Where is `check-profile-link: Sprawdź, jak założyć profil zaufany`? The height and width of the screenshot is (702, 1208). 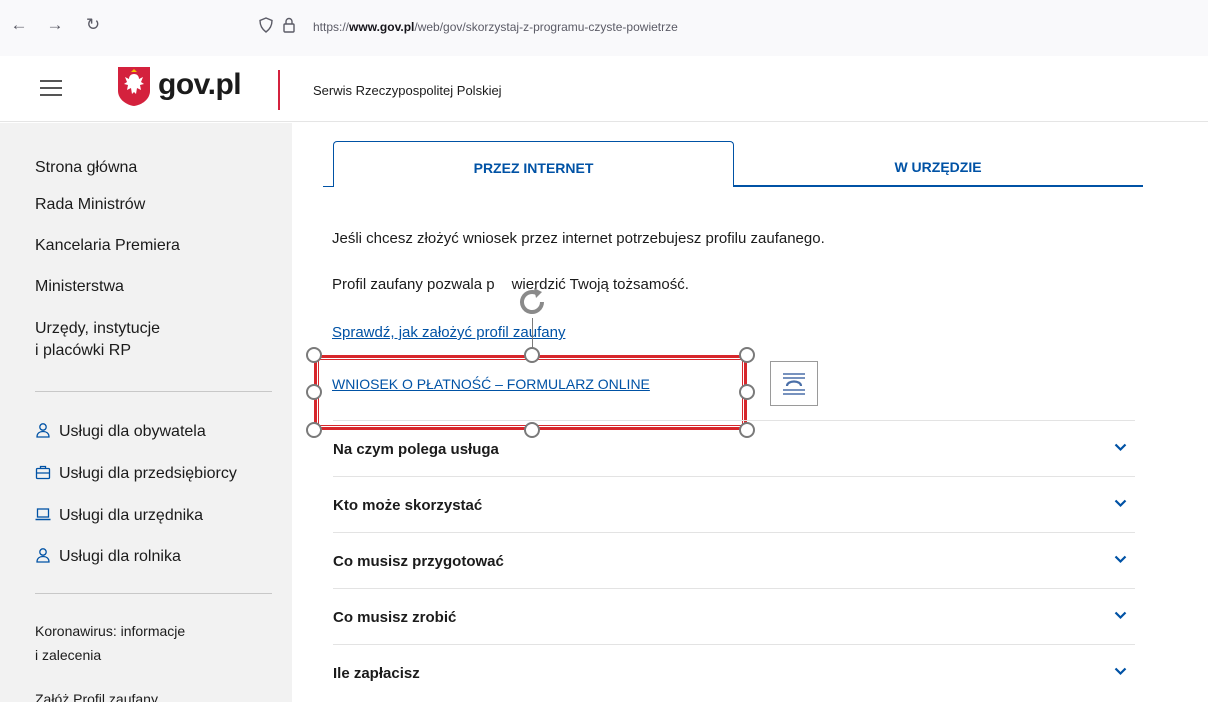 check-profile-link: Sprawdź, jak założyć profil zaufany is located at coordinates (448, 332).